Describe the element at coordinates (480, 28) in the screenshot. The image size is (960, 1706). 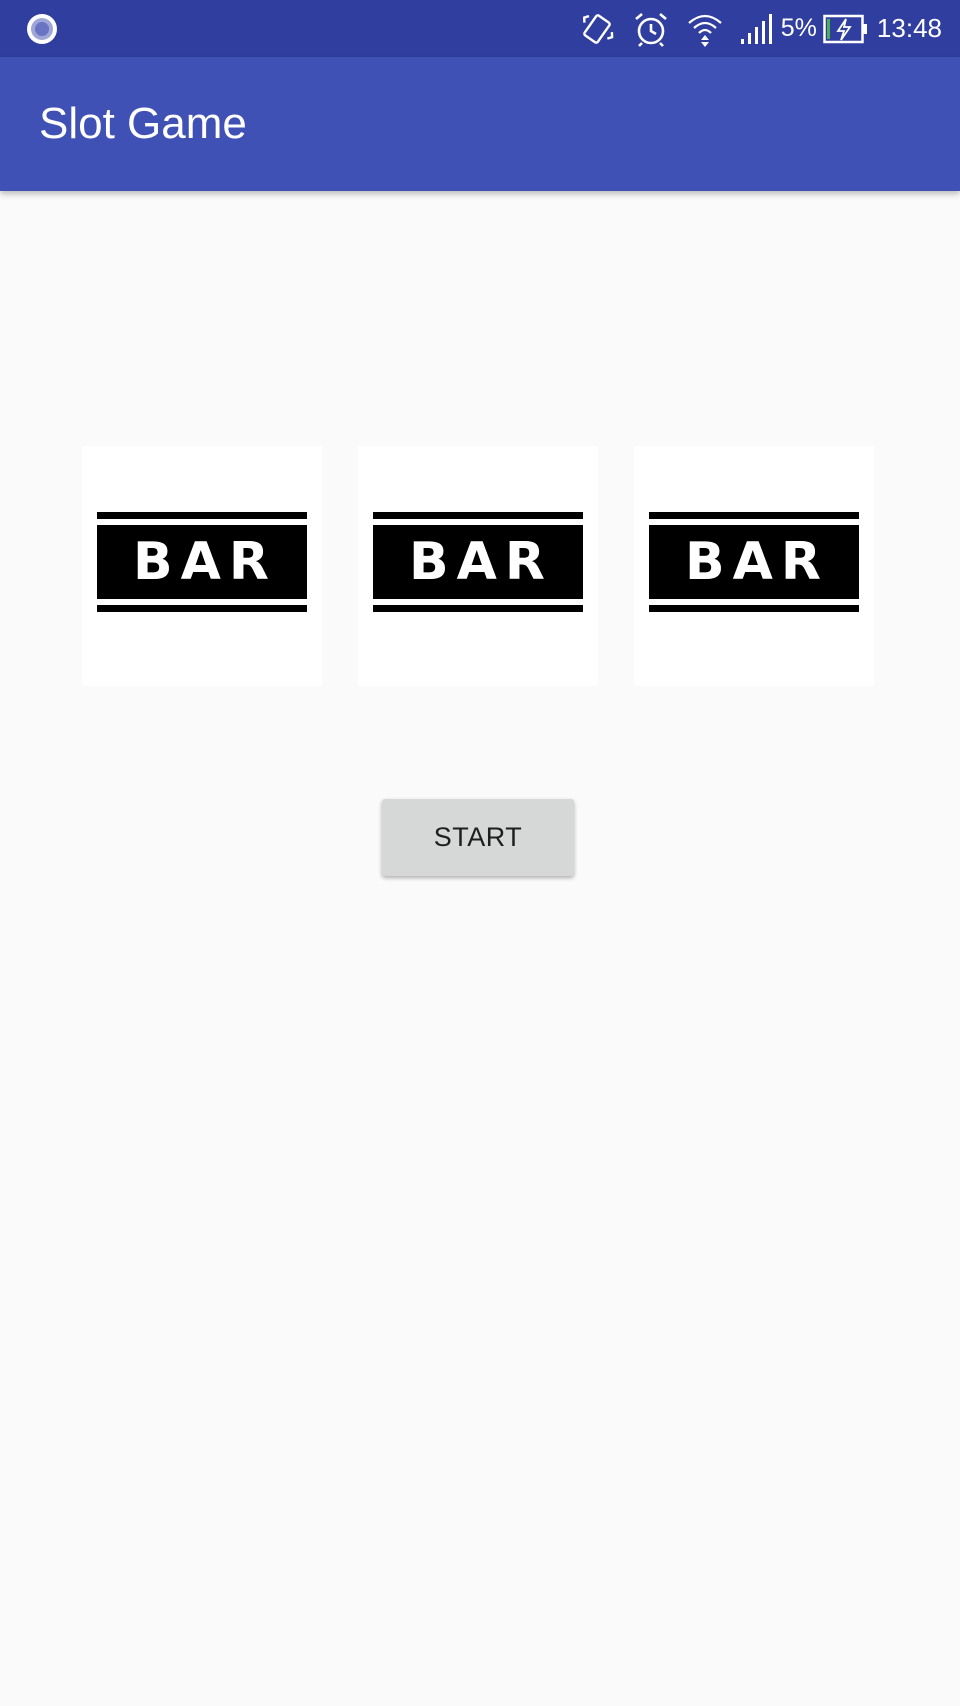
I see `status-bar: 5% 13:48` at that location.